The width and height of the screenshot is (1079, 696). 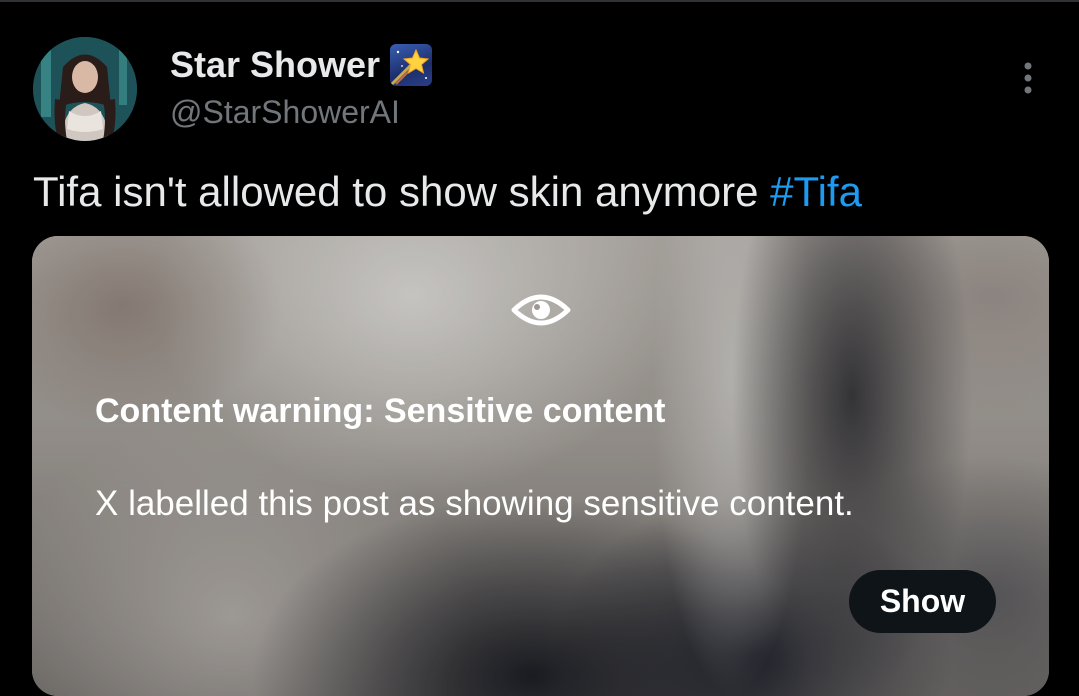 I want to click on content-warning-title: Content warning: Sensitive content, so click(x=380, y=411).